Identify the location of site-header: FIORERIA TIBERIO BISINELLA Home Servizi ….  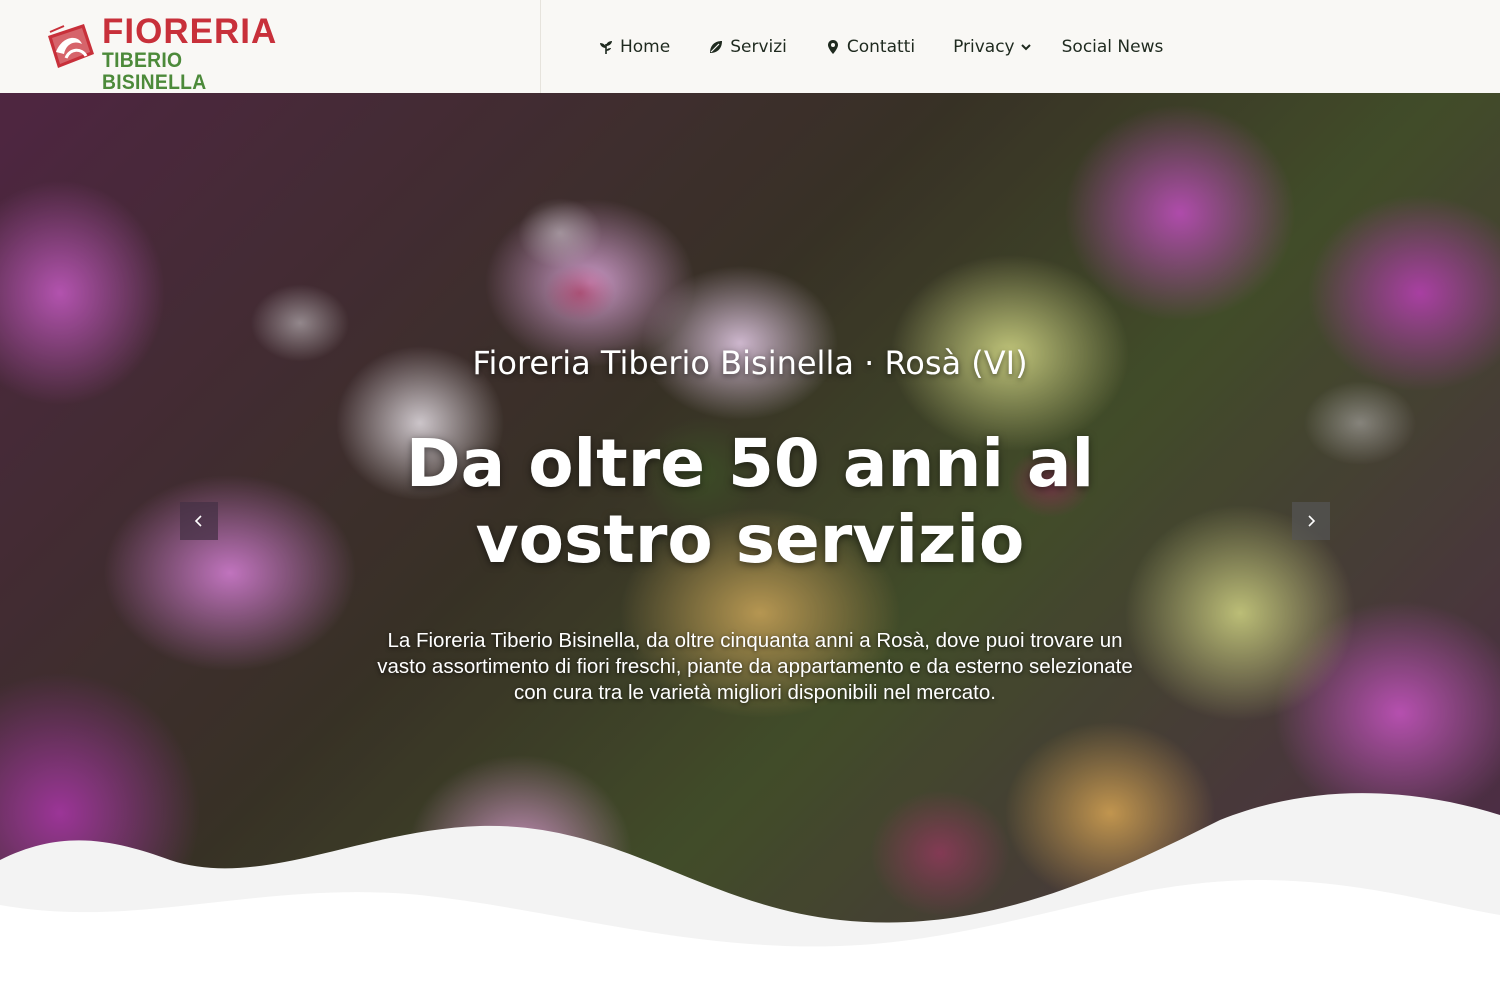
(750, 47).